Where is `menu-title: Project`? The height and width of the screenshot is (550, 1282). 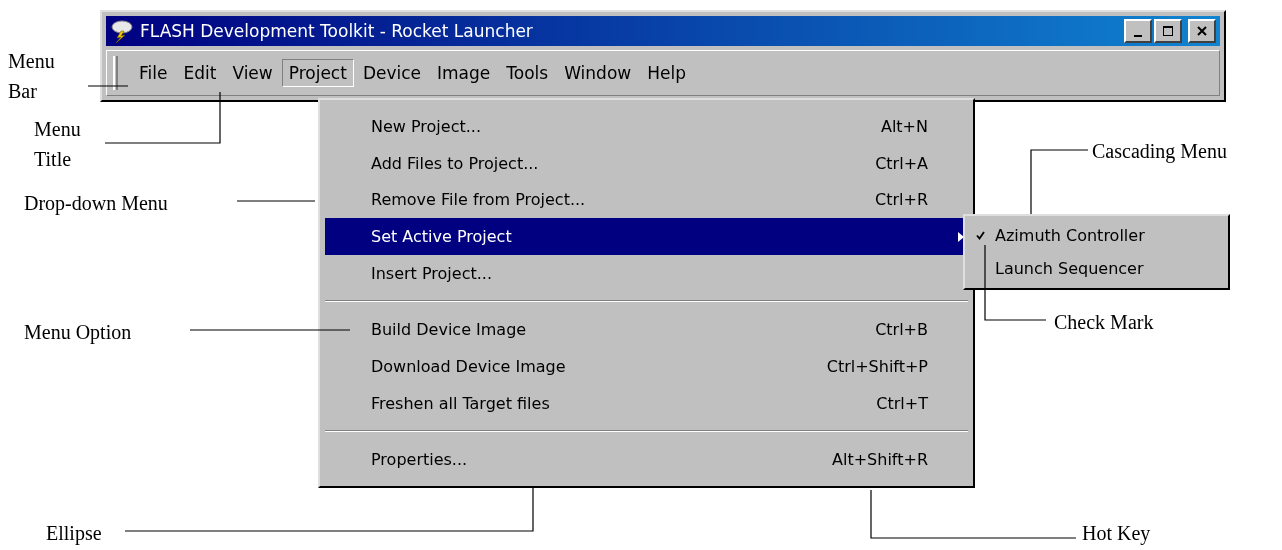 menu-title: Project is located at coordinates (317, 73).